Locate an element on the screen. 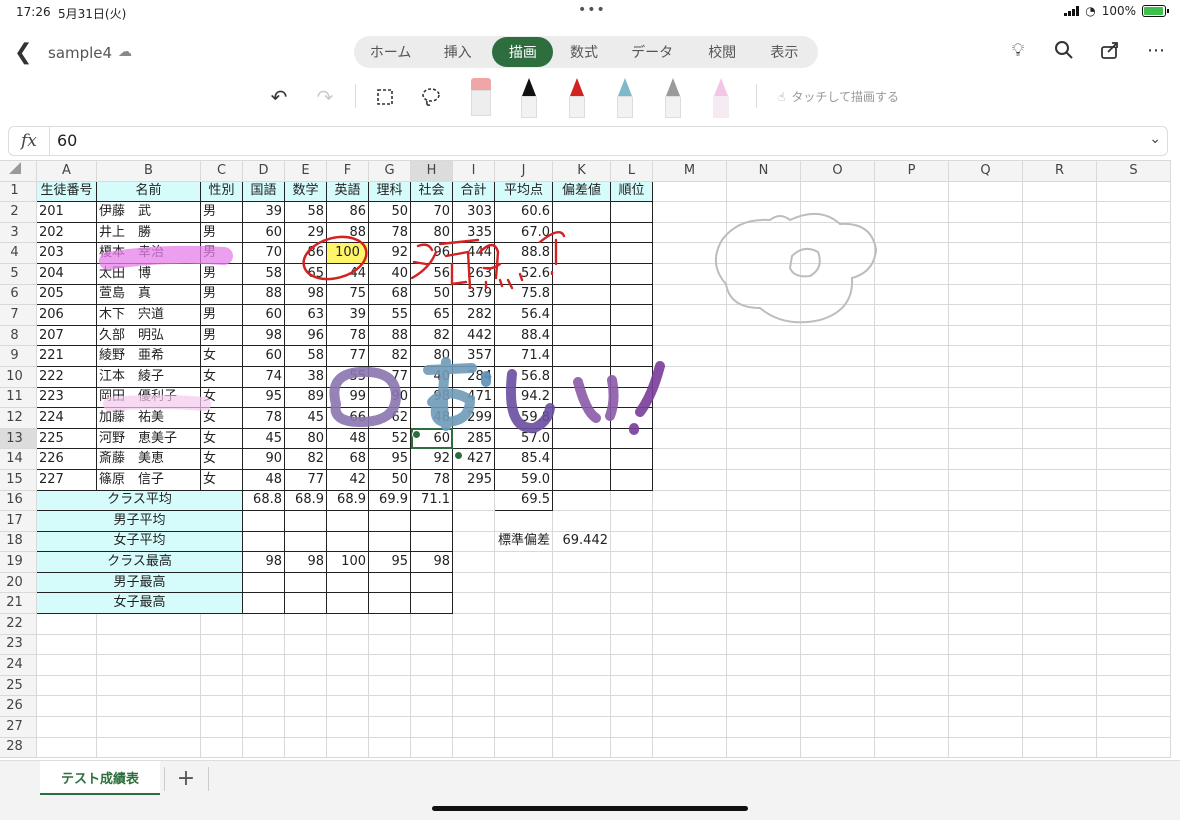  cell: 60.6 is located at coordinates (523, 212).